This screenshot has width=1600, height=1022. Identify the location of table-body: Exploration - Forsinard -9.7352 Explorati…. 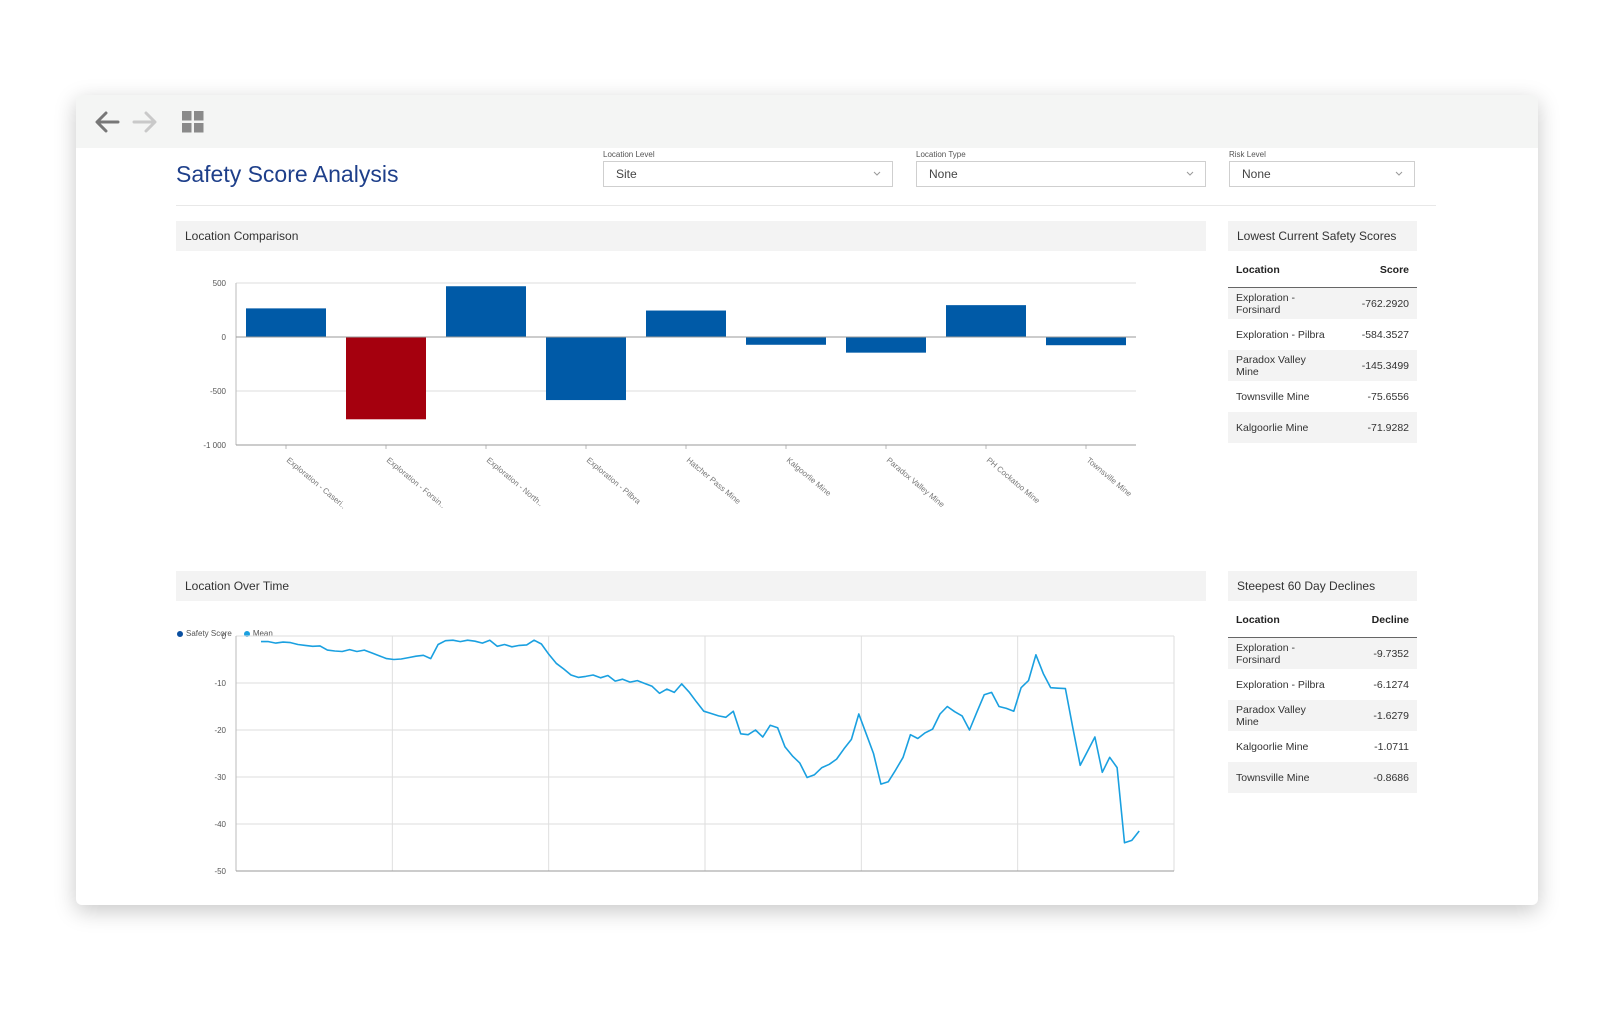
(1322, 715).